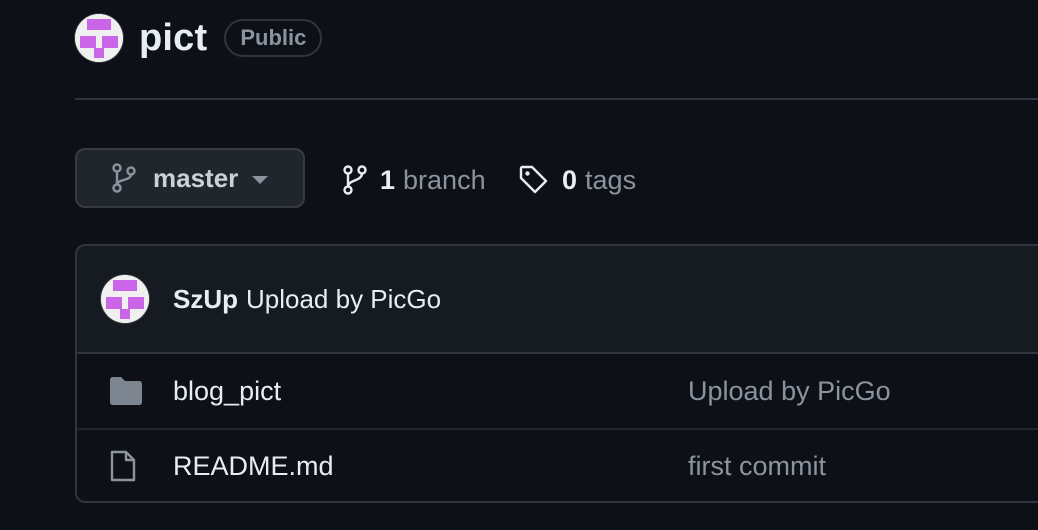  I want to click on tag-count-label: tags, so click(611, 179).